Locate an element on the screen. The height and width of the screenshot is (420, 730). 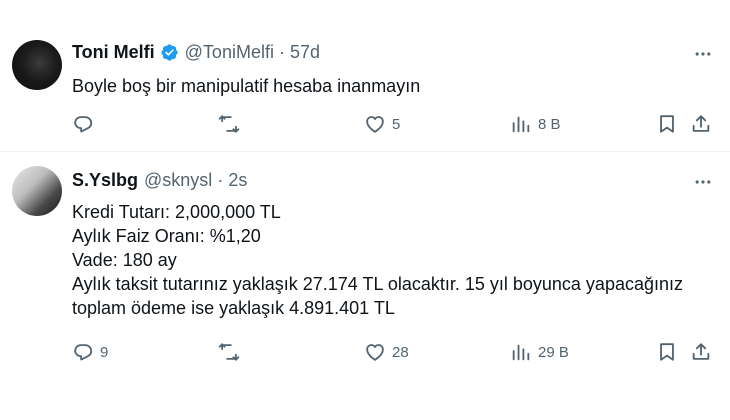
display-name: S.Yslbg is located at coordinates (105, 180).